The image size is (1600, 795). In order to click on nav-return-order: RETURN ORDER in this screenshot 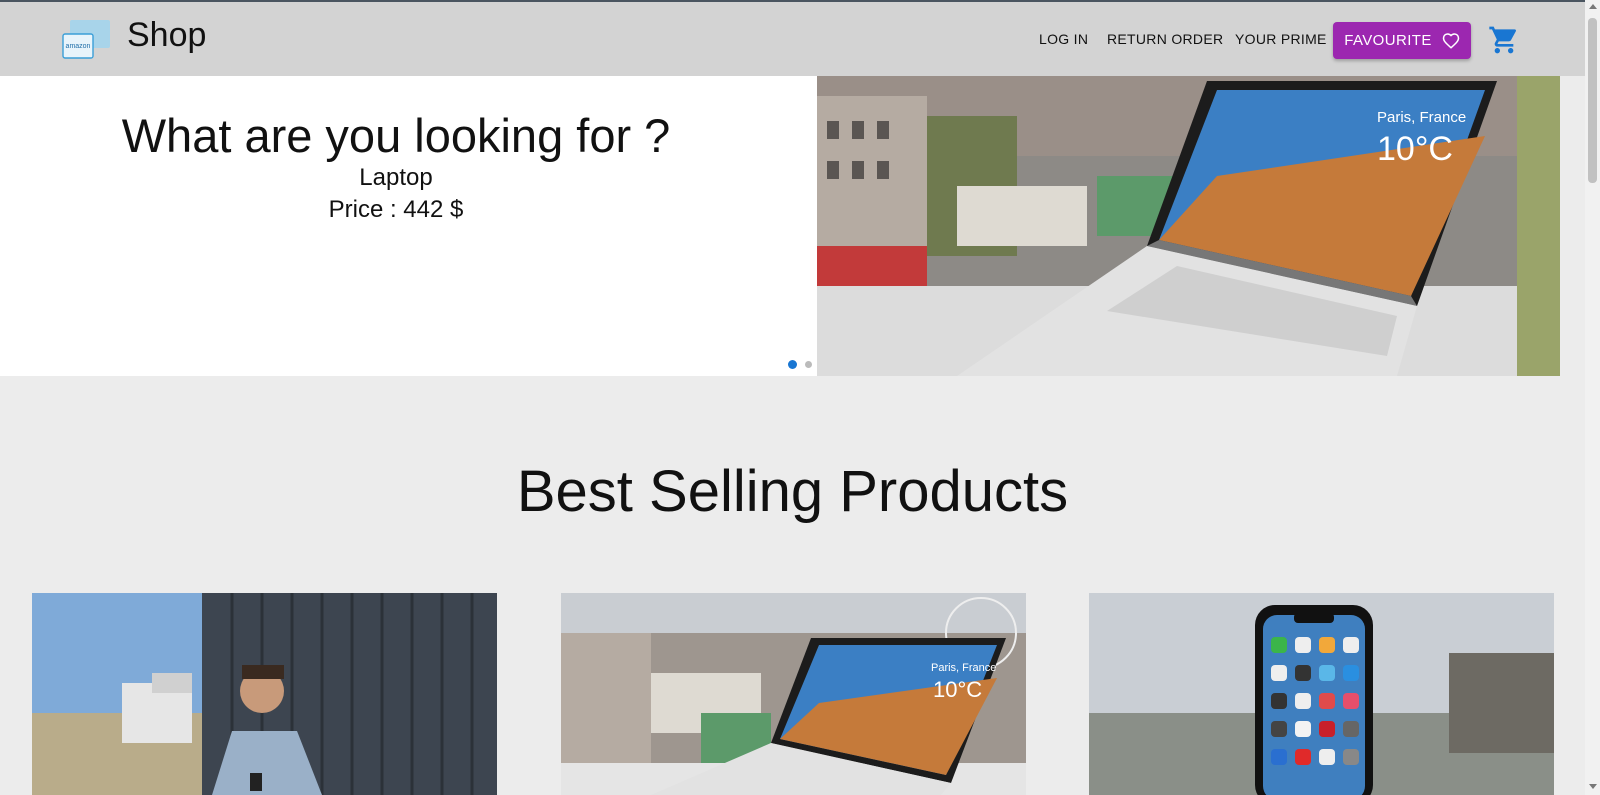, I will do `click(1165, 39)`.